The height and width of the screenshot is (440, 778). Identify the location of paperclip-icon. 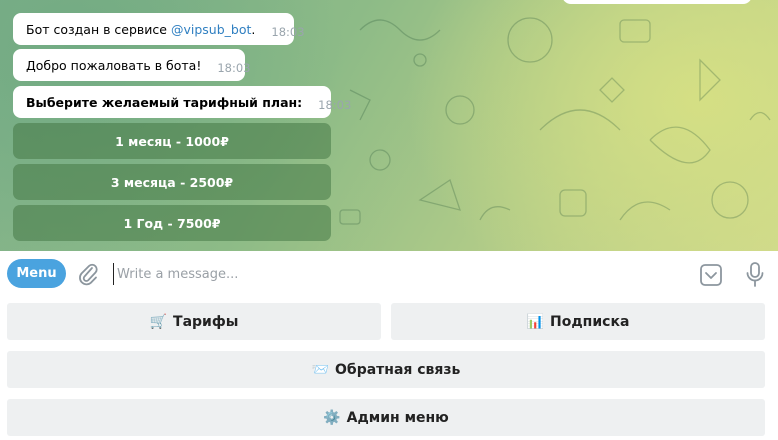
(88, 274).